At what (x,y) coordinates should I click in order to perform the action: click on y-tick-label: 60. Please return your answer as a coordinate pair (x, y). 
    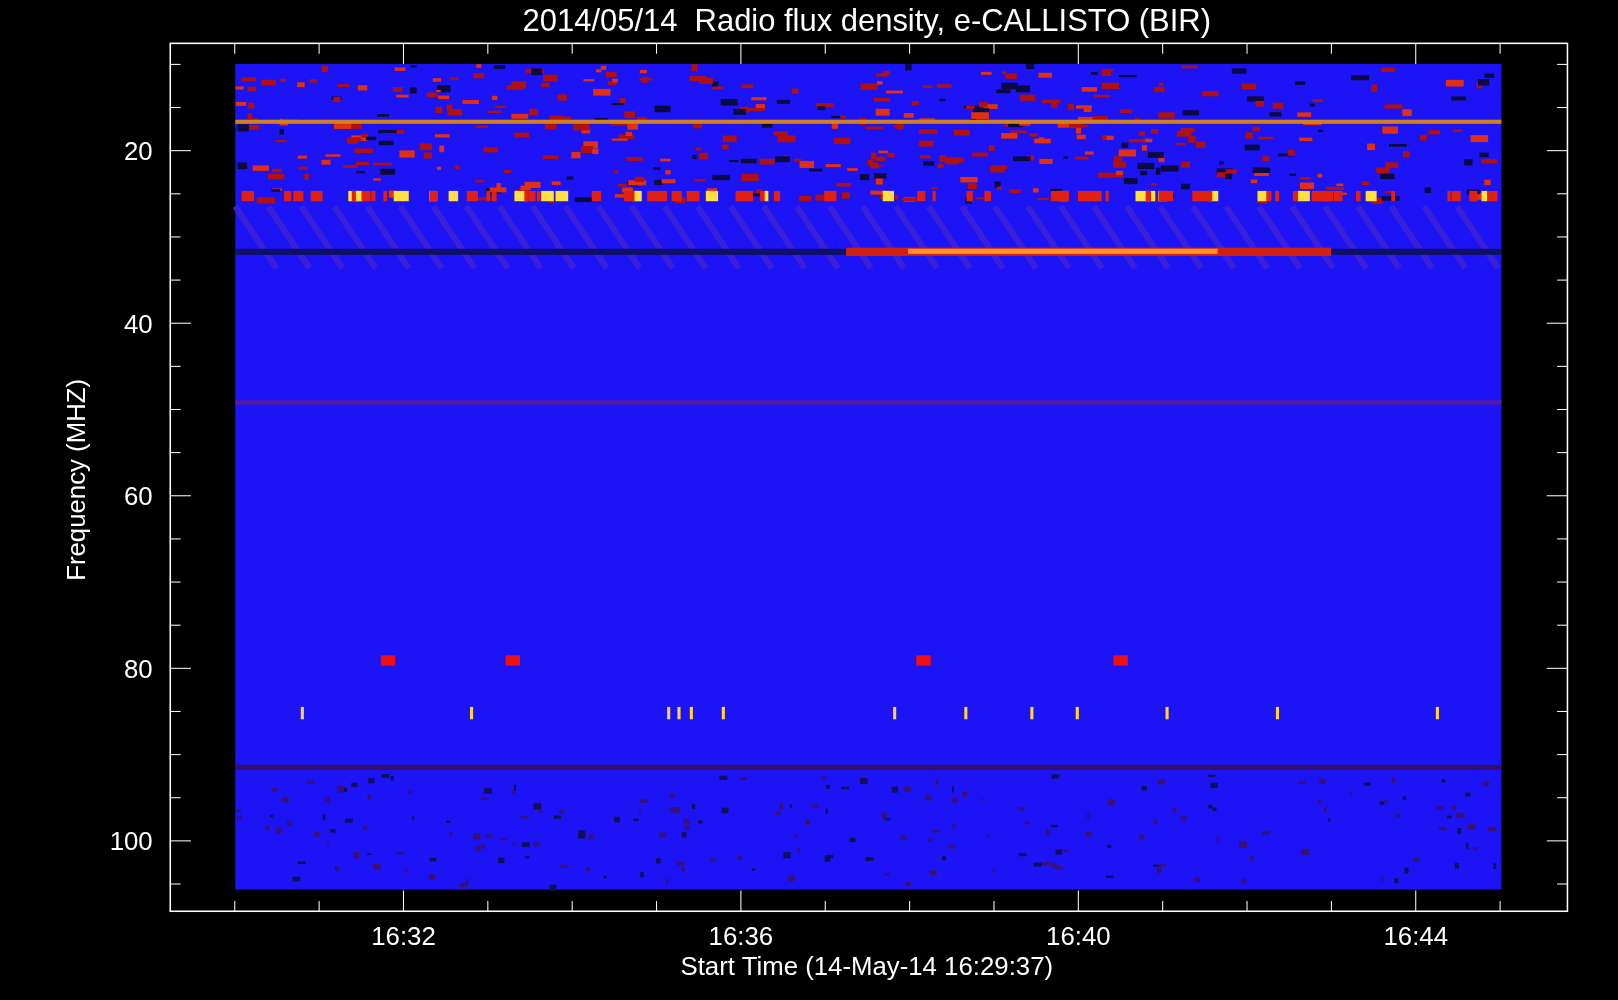
    Looking at the image, I should click on (138, 496).